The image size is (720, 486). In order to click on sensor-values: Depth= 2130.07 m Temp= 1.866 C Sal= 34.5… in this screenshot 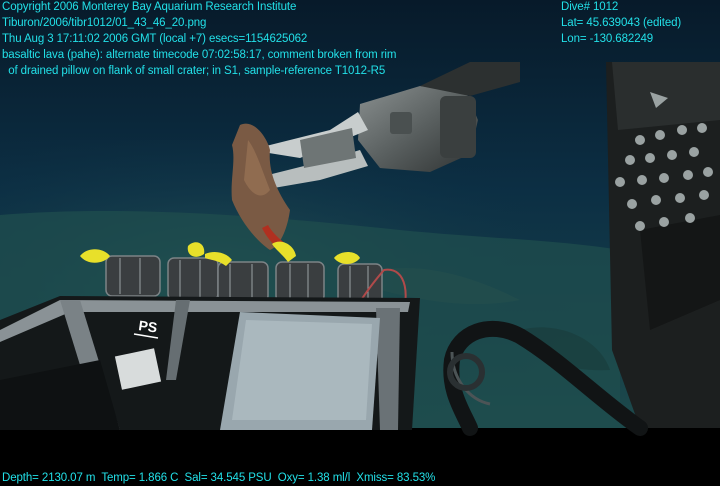, I will do `click(219, 478)`.